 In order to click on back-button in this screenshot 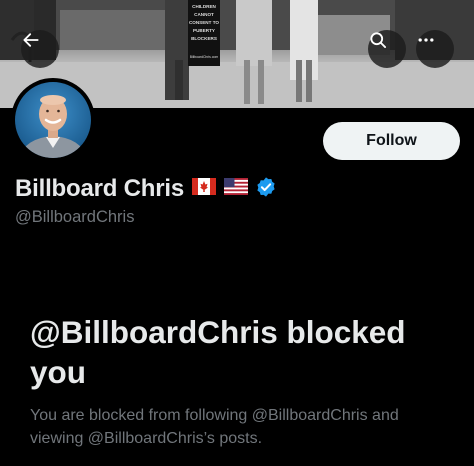, I will do `click(40, 49)`.